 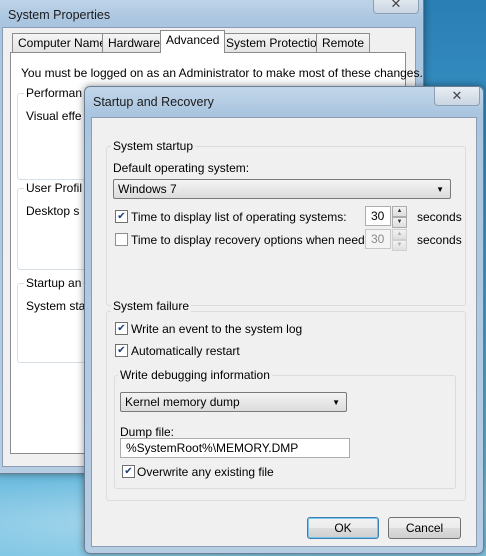 I want to click on show-os-list-checkbox: ✔, so click(x=121, y=216).